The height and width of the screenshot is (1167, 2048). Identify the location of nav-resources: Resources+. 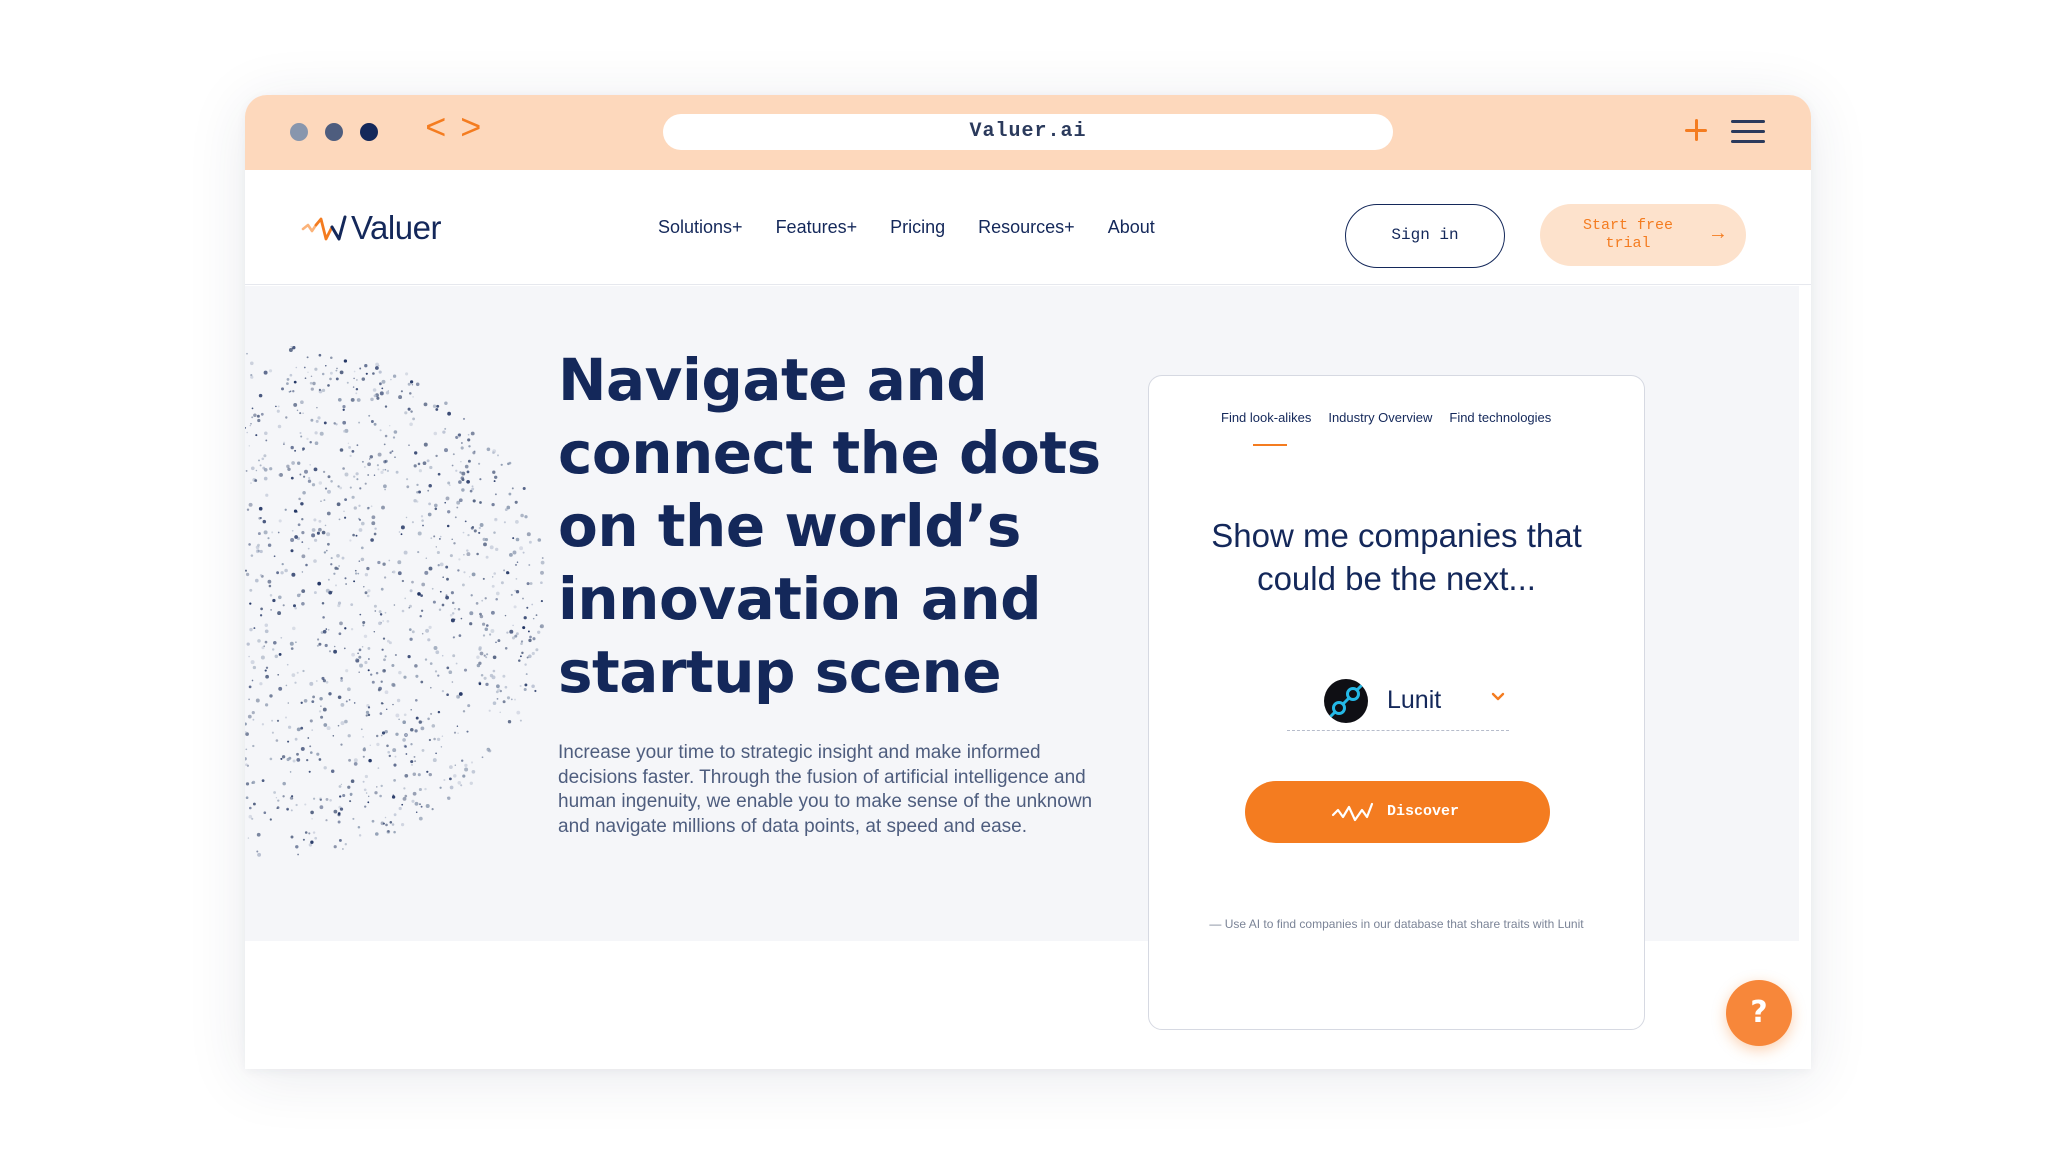
(1026, 227).